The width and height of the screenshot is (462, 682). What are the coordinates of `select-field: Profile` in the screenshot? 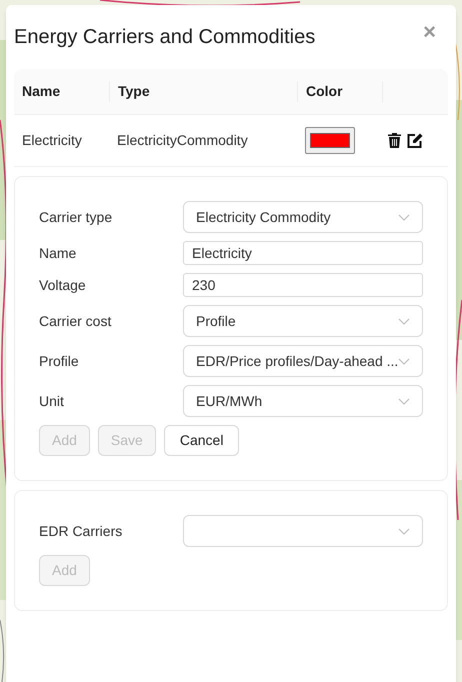 It's located at (303, 321).